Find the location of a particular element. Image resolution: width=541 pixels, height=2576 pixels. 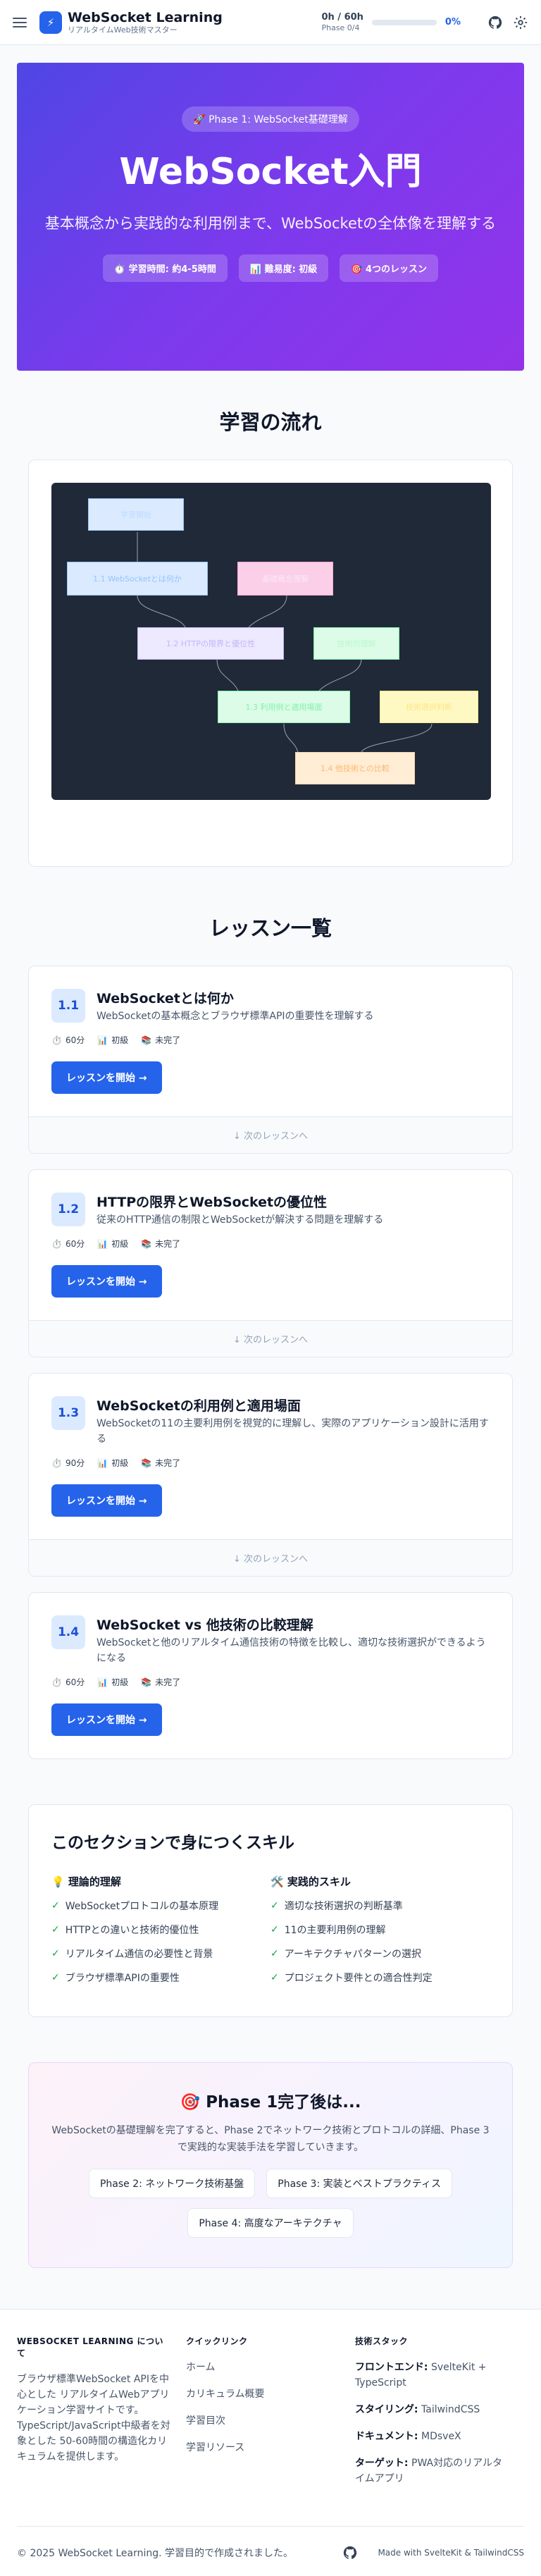

lesson-number: 1.1 is located at coordinates (68, 1006).